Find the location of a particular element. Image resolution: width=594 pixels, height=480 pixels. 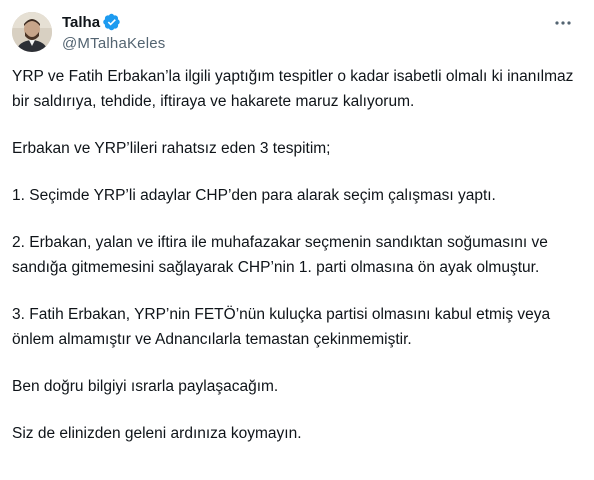

display-name: Talha is located at coordinates (81, 22).